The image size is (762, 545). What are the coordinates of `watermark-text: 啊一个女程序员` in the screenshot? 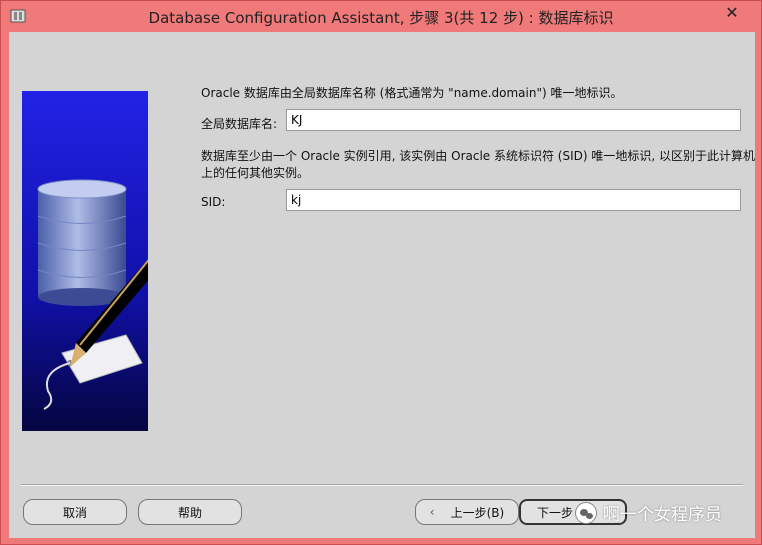 It's located at (662, 515).